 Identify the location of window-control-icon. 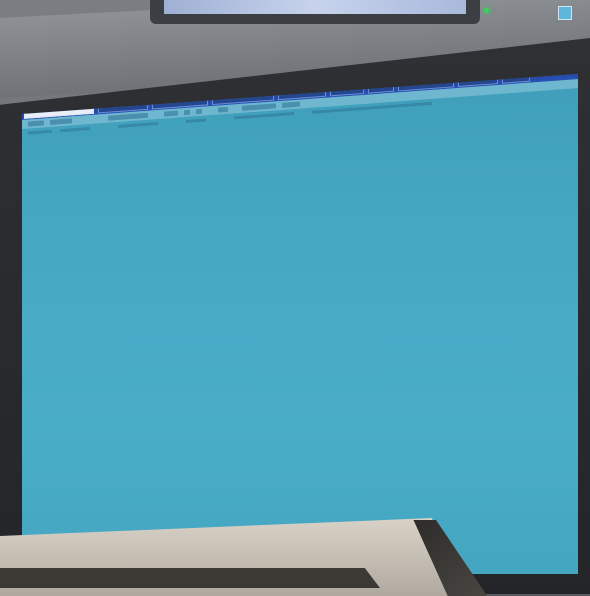
(565, 13).